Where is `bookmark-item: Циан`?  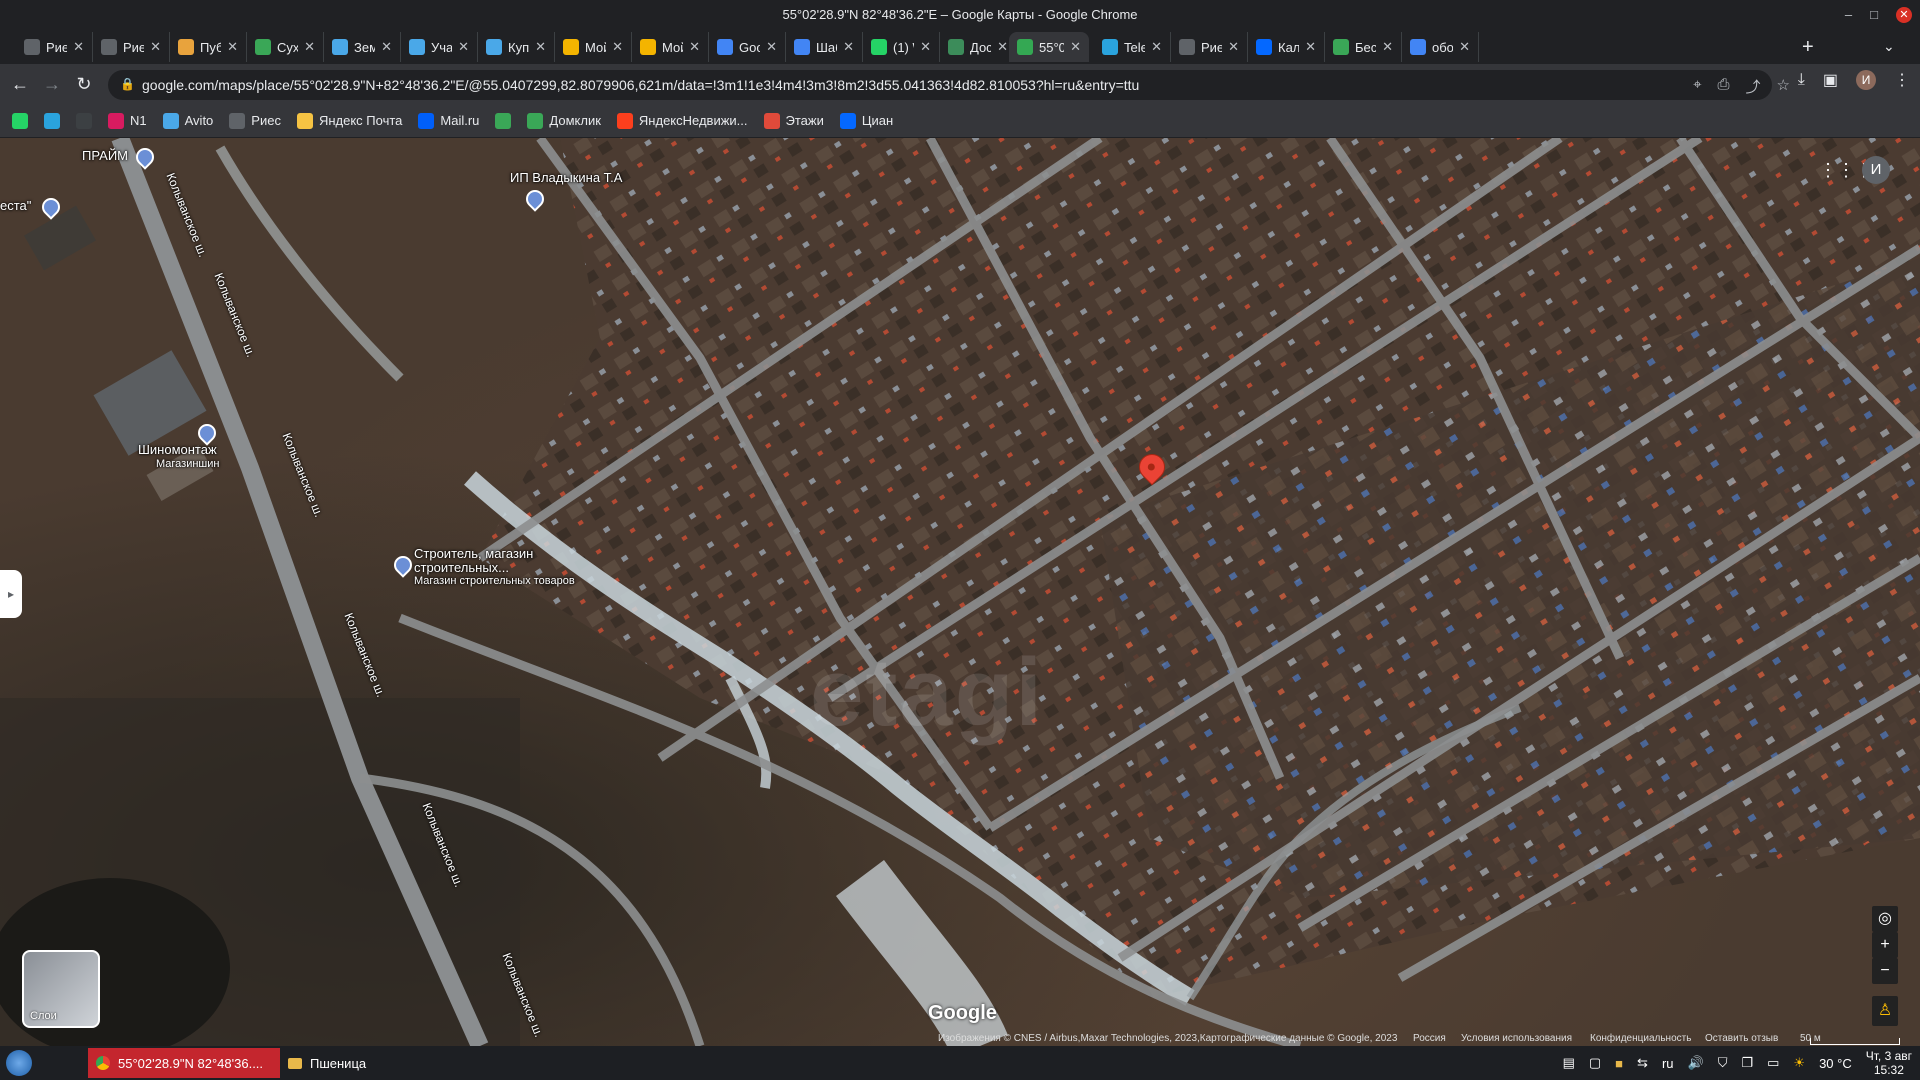
bookmark-item: Циан is located at coordinates (866, 120).